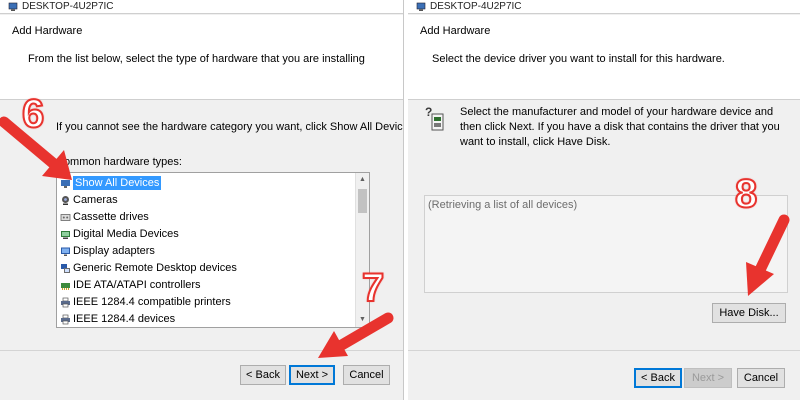 This screenshot has height=400, width=800. What do you see at coordinates (65, 268) in the screenshot?
I see `remote-desktop-icon` at bounding box center [65, 268].